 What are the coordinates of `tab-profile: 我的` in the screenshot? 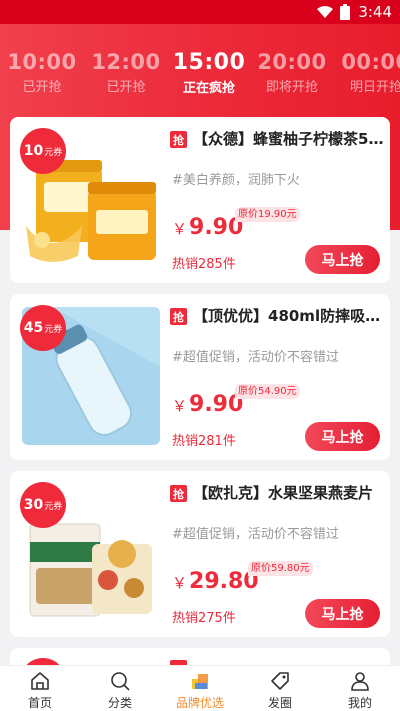 It's located at (360, 688).